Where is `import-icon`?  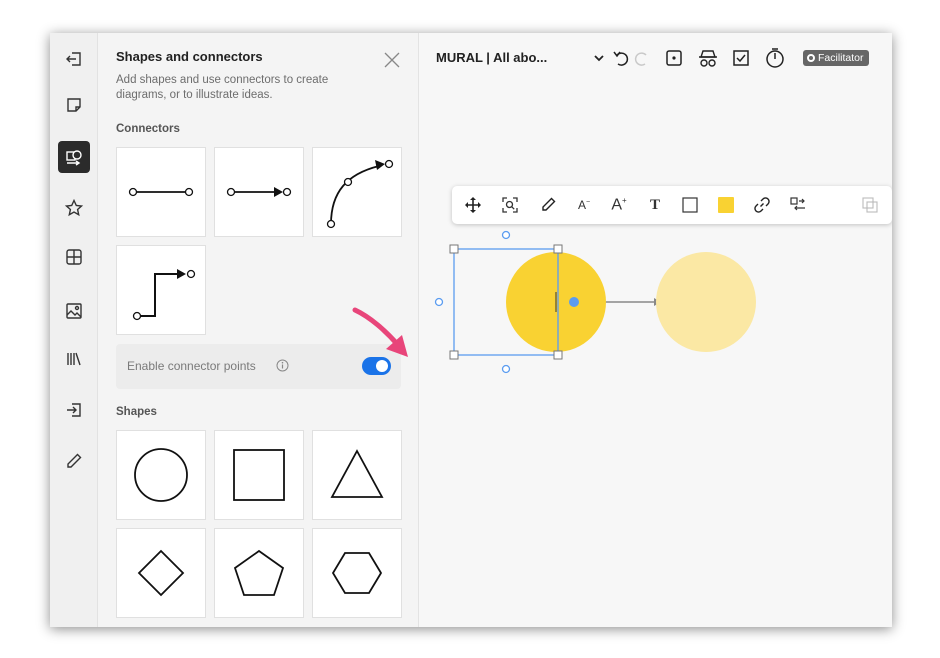 import-icon is located at coordinates (74, 410).